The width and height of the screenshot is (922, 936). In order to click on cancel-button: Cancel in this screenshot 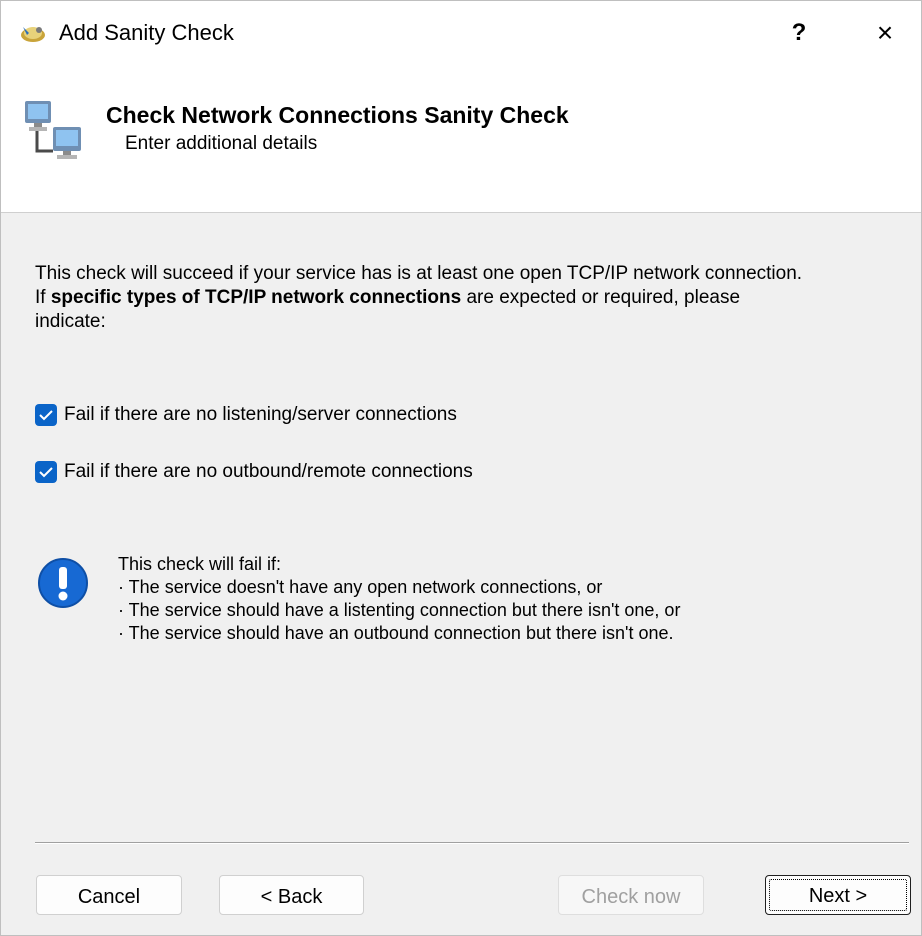, I will do `click(109, 895)`.